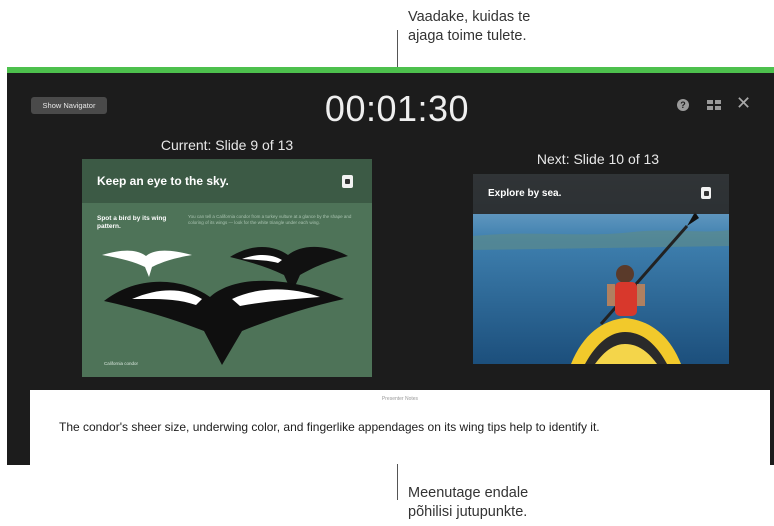 This screenshot has width=774, height=526. What do you see at coordinates (683, 105) in the screenshot?
I see `question-icon: ?` at bounding box center [683, 105].